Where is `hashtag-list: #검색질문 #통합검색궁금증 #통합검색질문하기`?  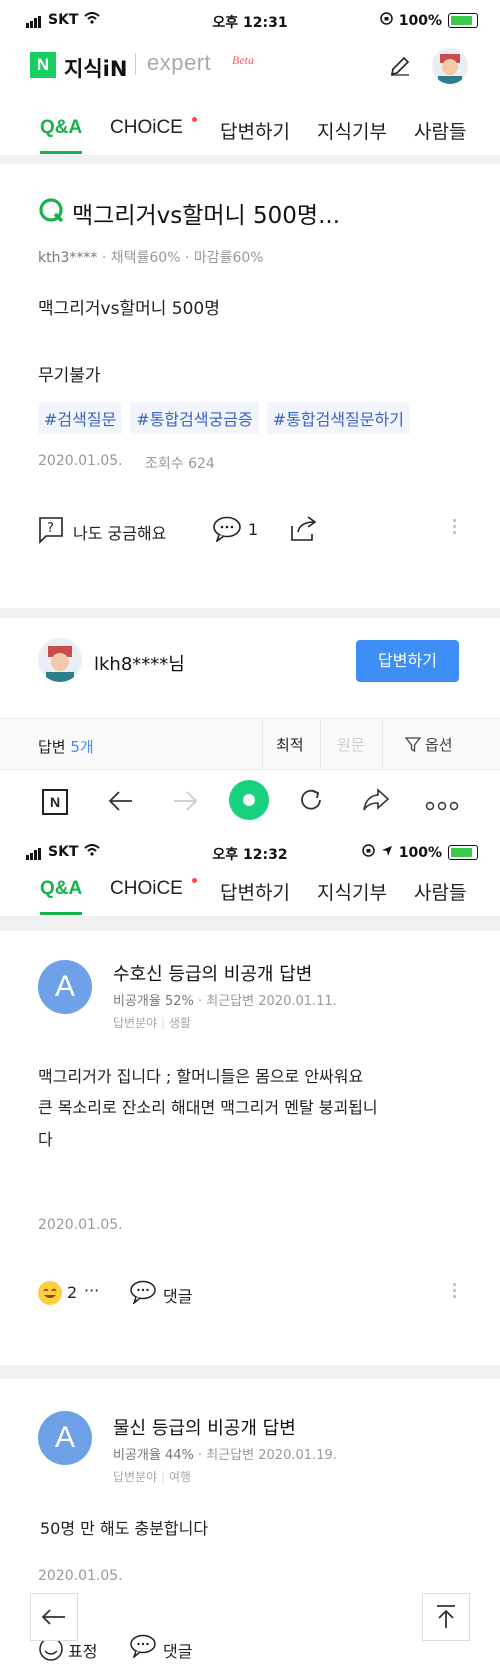
hashtag-list: #검색질문 #통합검색궁금증 #통합검색질문하기 is located at coordinates (228, 418).